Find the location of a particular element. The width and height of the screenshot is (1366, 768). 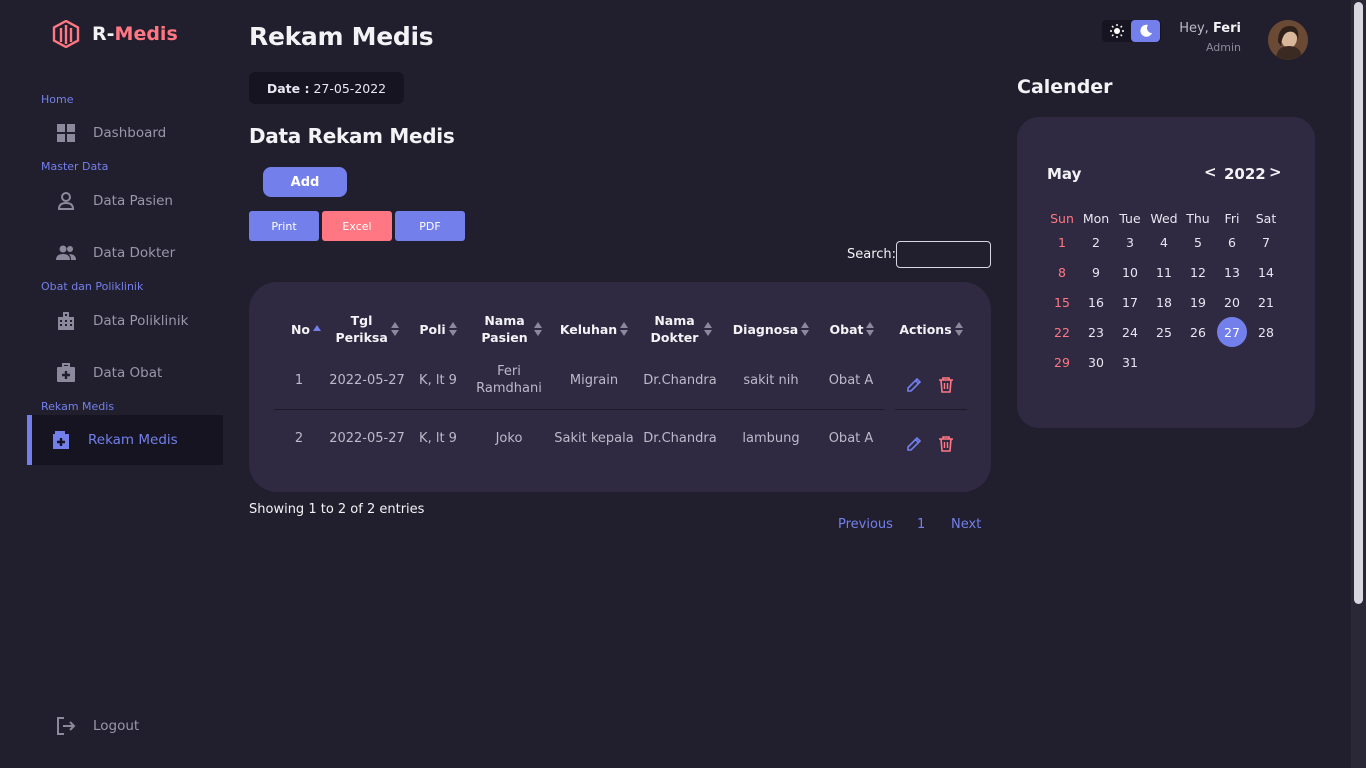

person-icon is located at coordinates (66, 201).